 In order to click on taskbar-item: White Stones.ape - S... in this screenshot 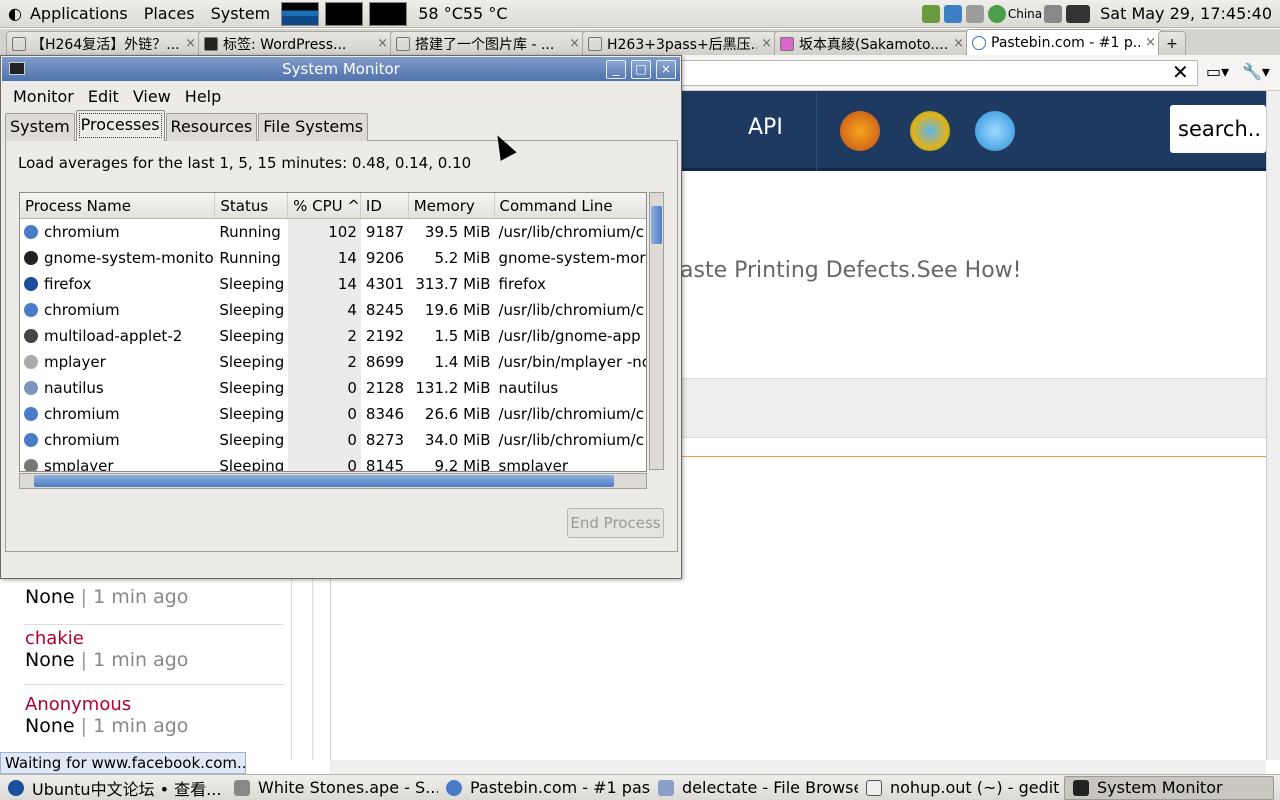, I will do `click(332, 788)`.